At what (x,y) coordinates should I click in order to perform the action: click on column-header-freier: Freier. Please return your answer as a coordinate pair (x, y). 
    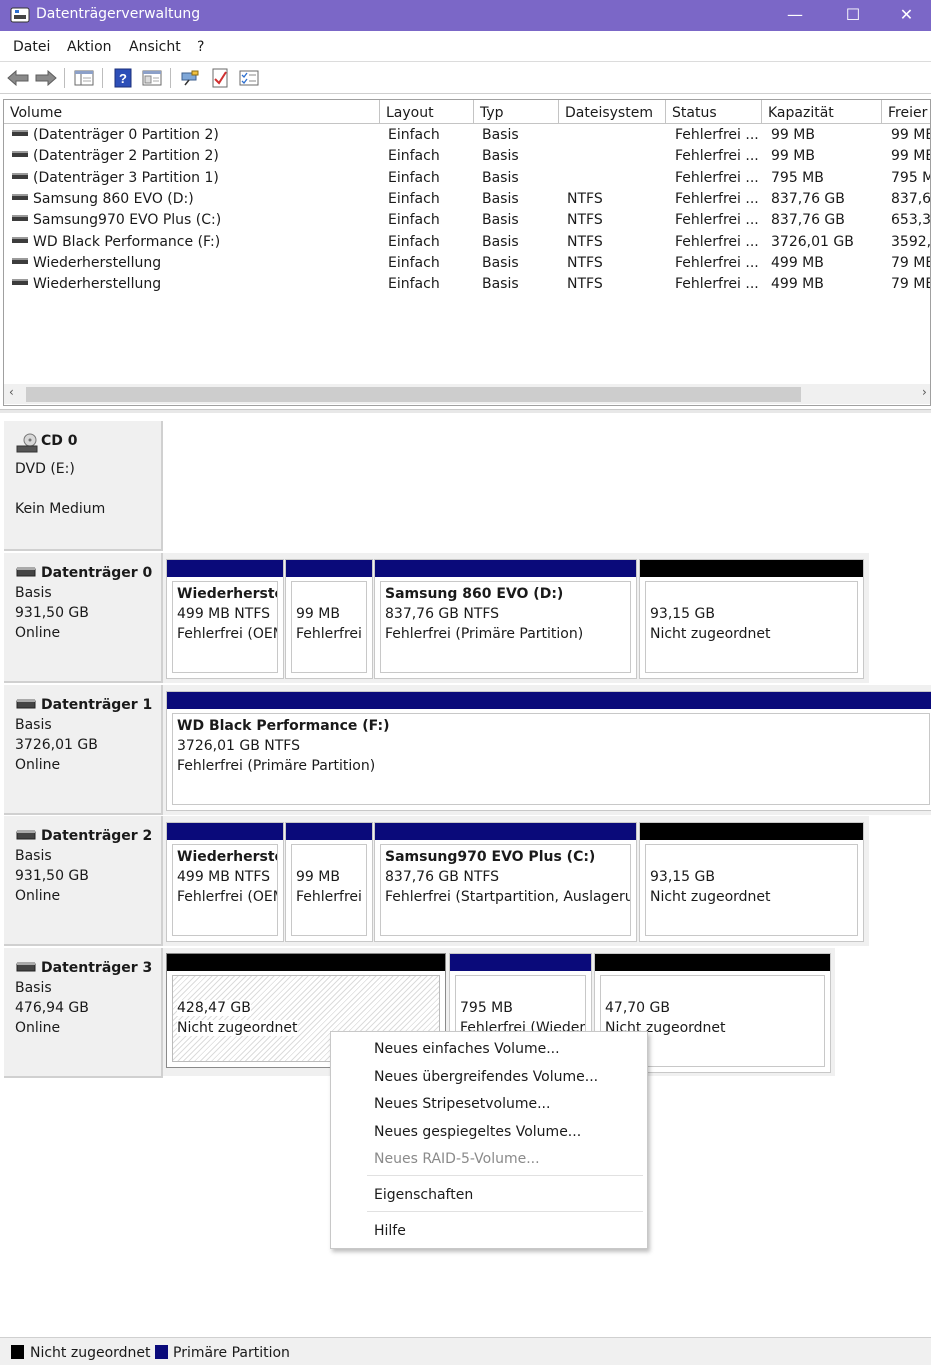
    Looking at the image, I should click on (906, 112).